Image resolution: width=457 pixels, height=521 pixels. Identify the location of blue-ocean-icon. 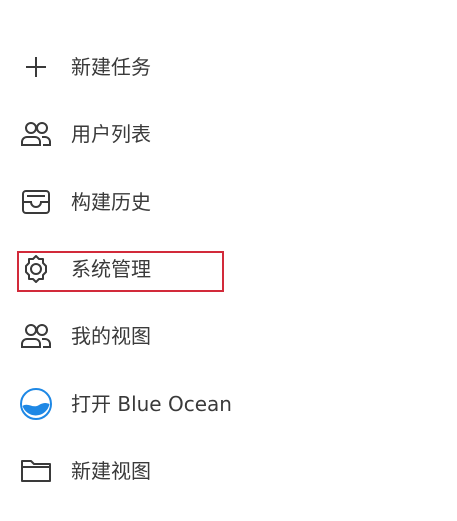
(36, 404).